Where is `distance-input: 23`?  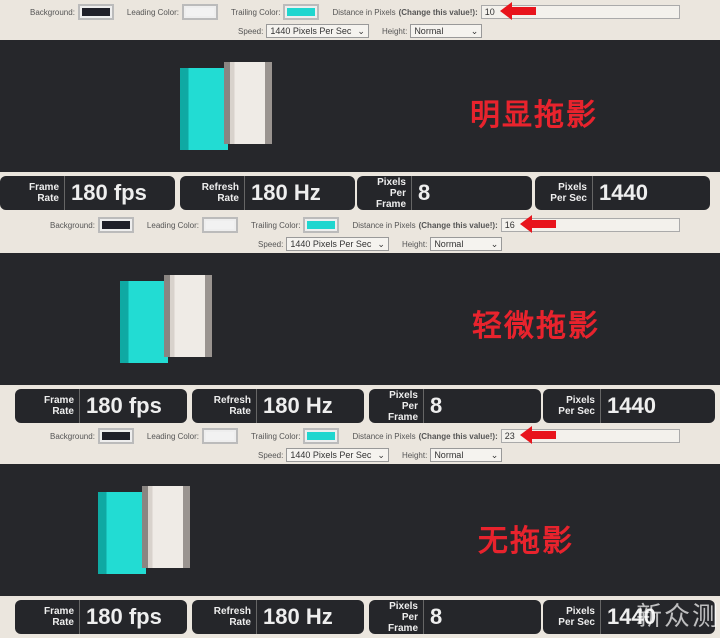
distance-input: 23 is located at coordinates (590, 435).